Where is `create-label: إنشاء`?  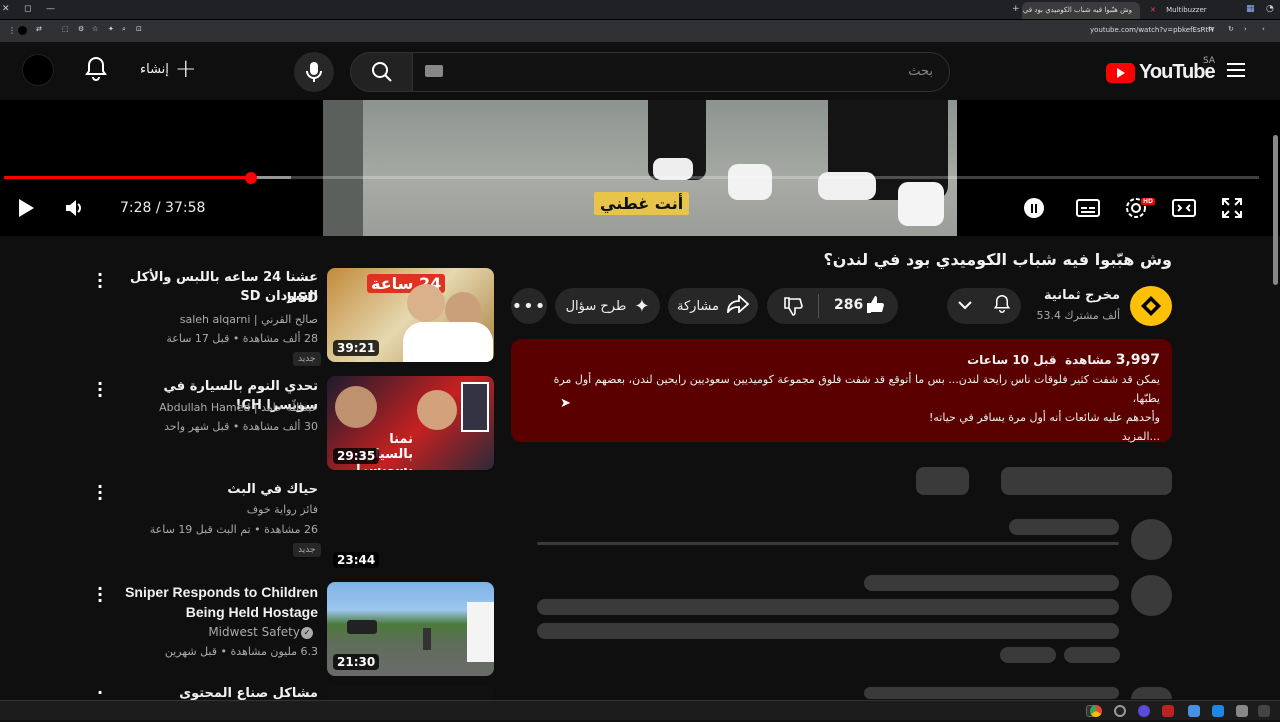 create-label: إنشاء is located at coordinates (154, 69).